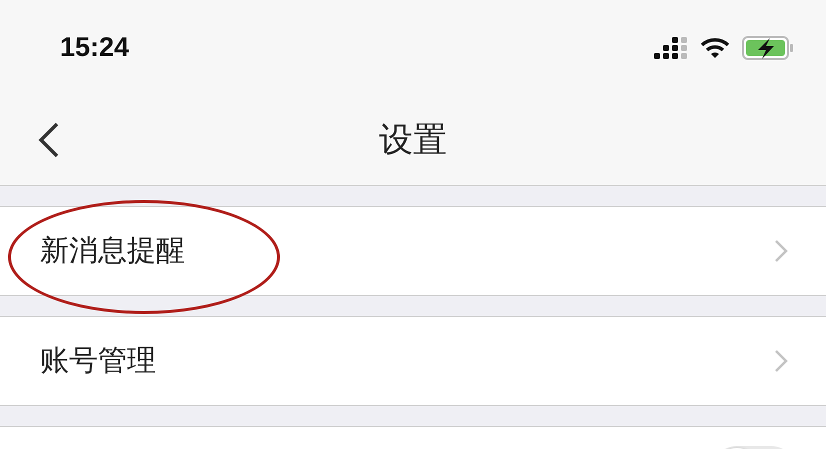  Describe the element at coordinates (768, 48) in the screenshot. I see `battery-charging-icon` at that location.